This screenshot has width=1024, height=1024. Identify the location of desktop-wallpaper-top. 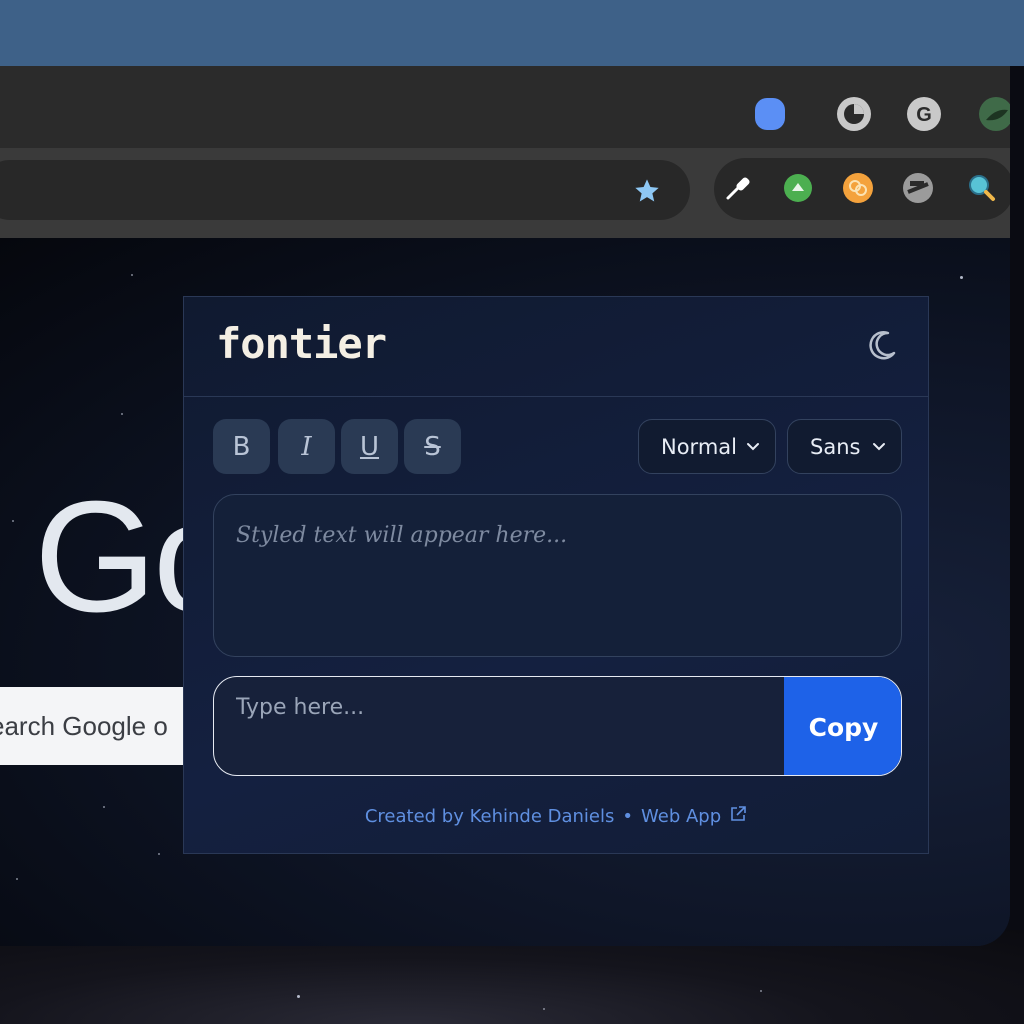
(512, 33).